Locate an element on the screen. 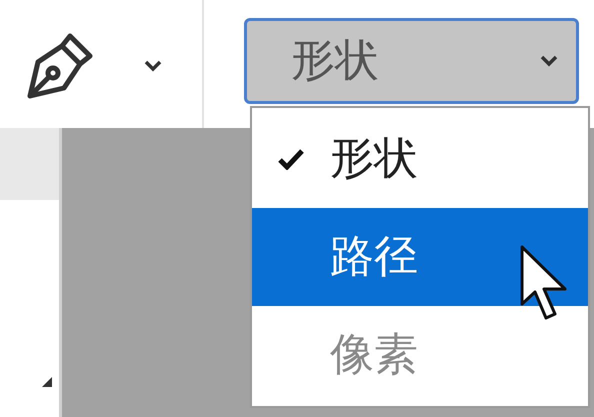  panel-header is located at coordinates (29, 164).